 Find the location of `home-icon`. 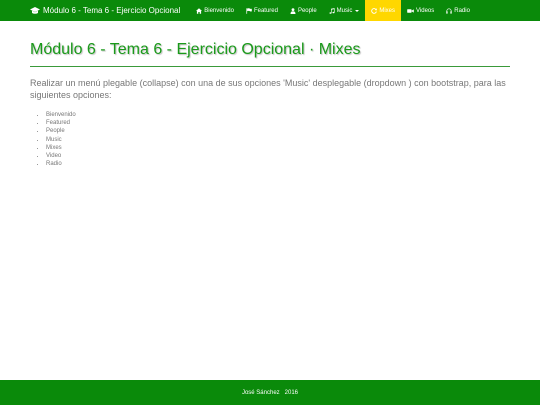

home-icon is located at coordinates (199, 10).